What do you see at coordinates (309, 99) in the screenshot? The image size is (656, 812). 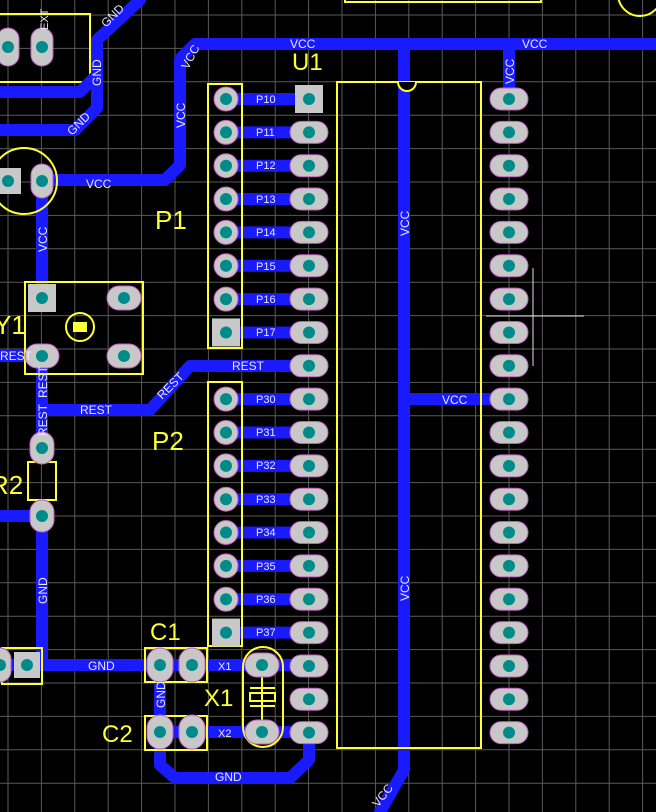 I see `u1-pad-square` at bounding box center [309, 99].